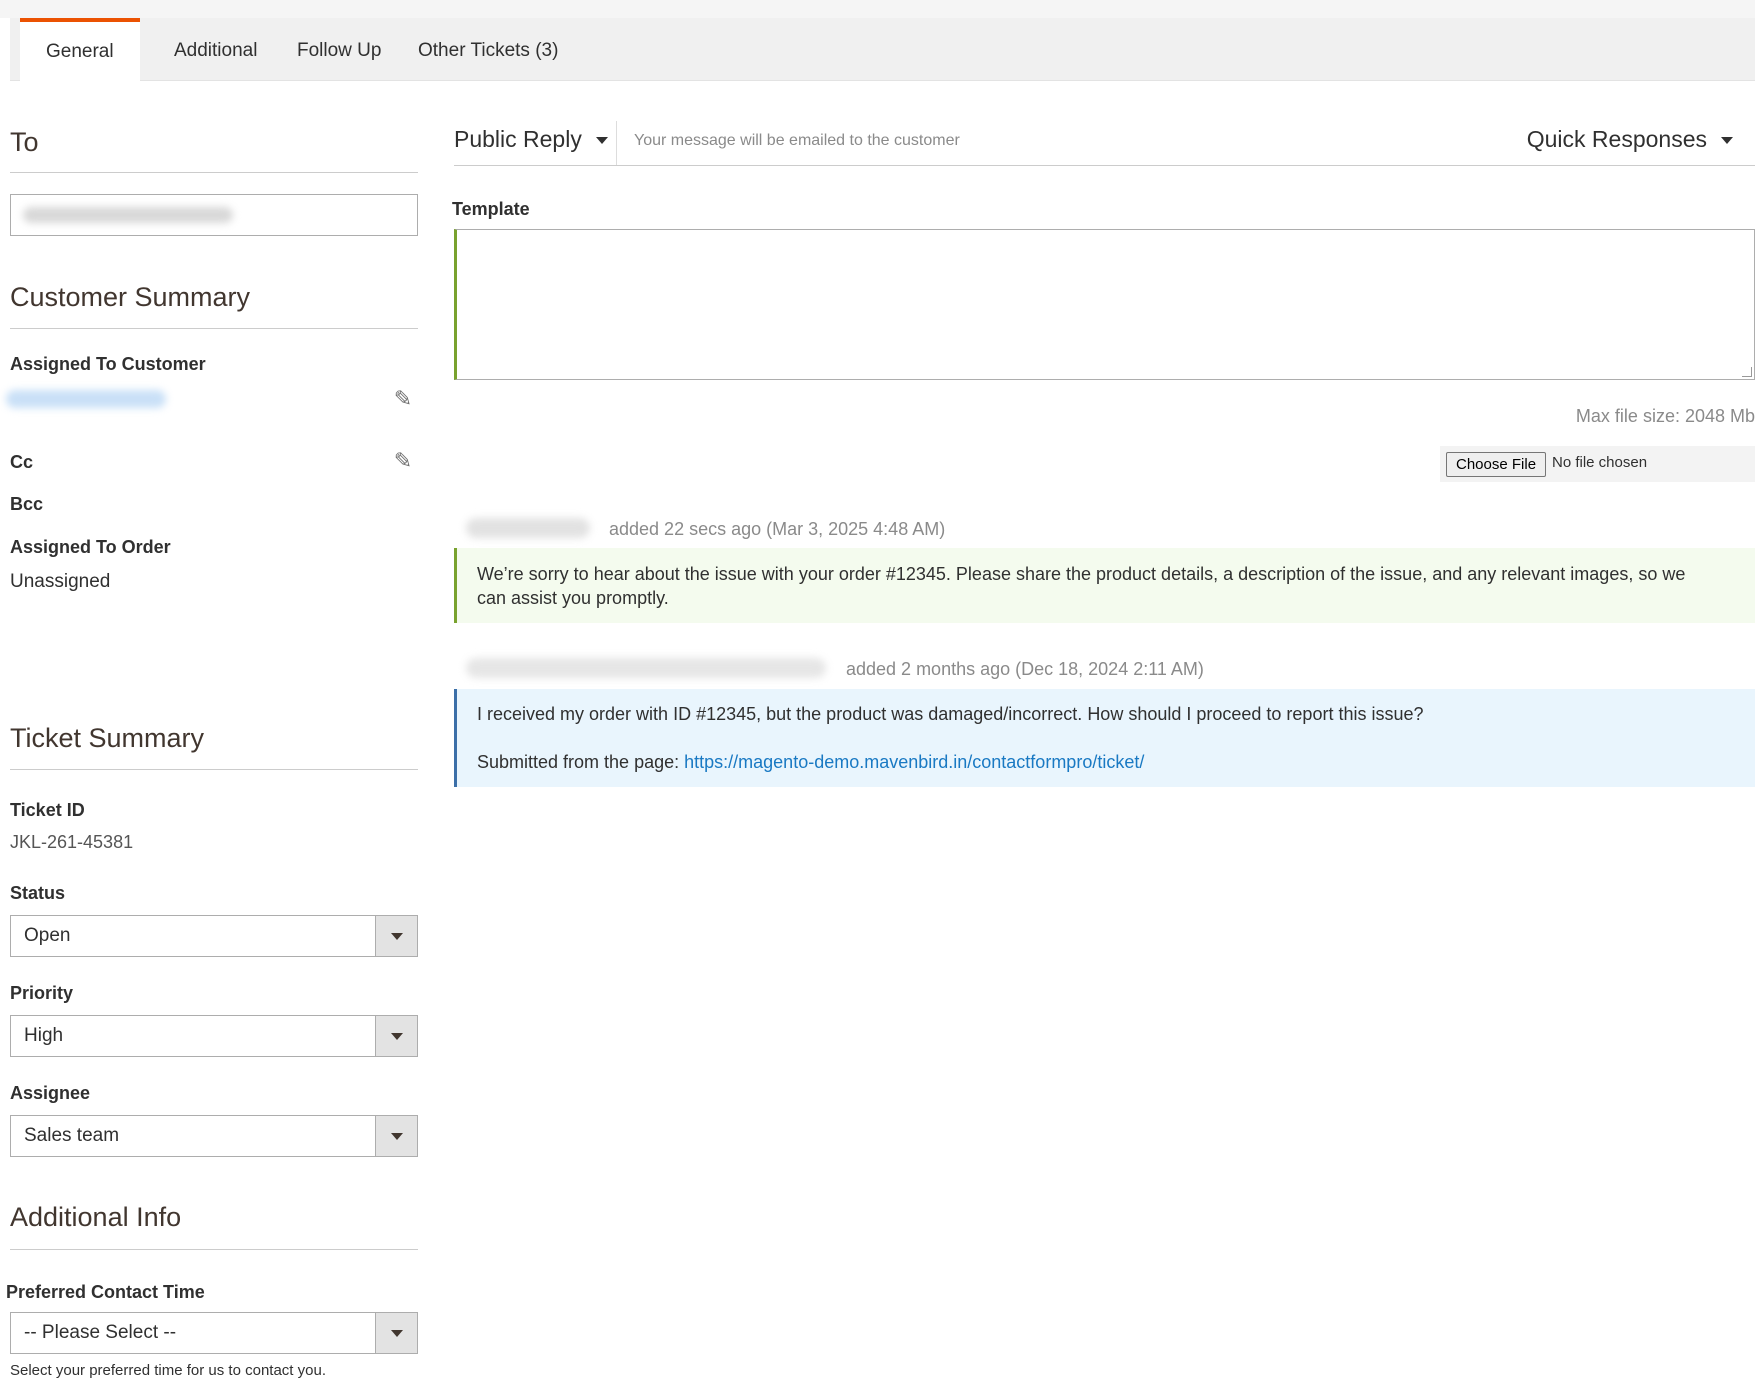  I want to click on to-input, so click(214, 215).